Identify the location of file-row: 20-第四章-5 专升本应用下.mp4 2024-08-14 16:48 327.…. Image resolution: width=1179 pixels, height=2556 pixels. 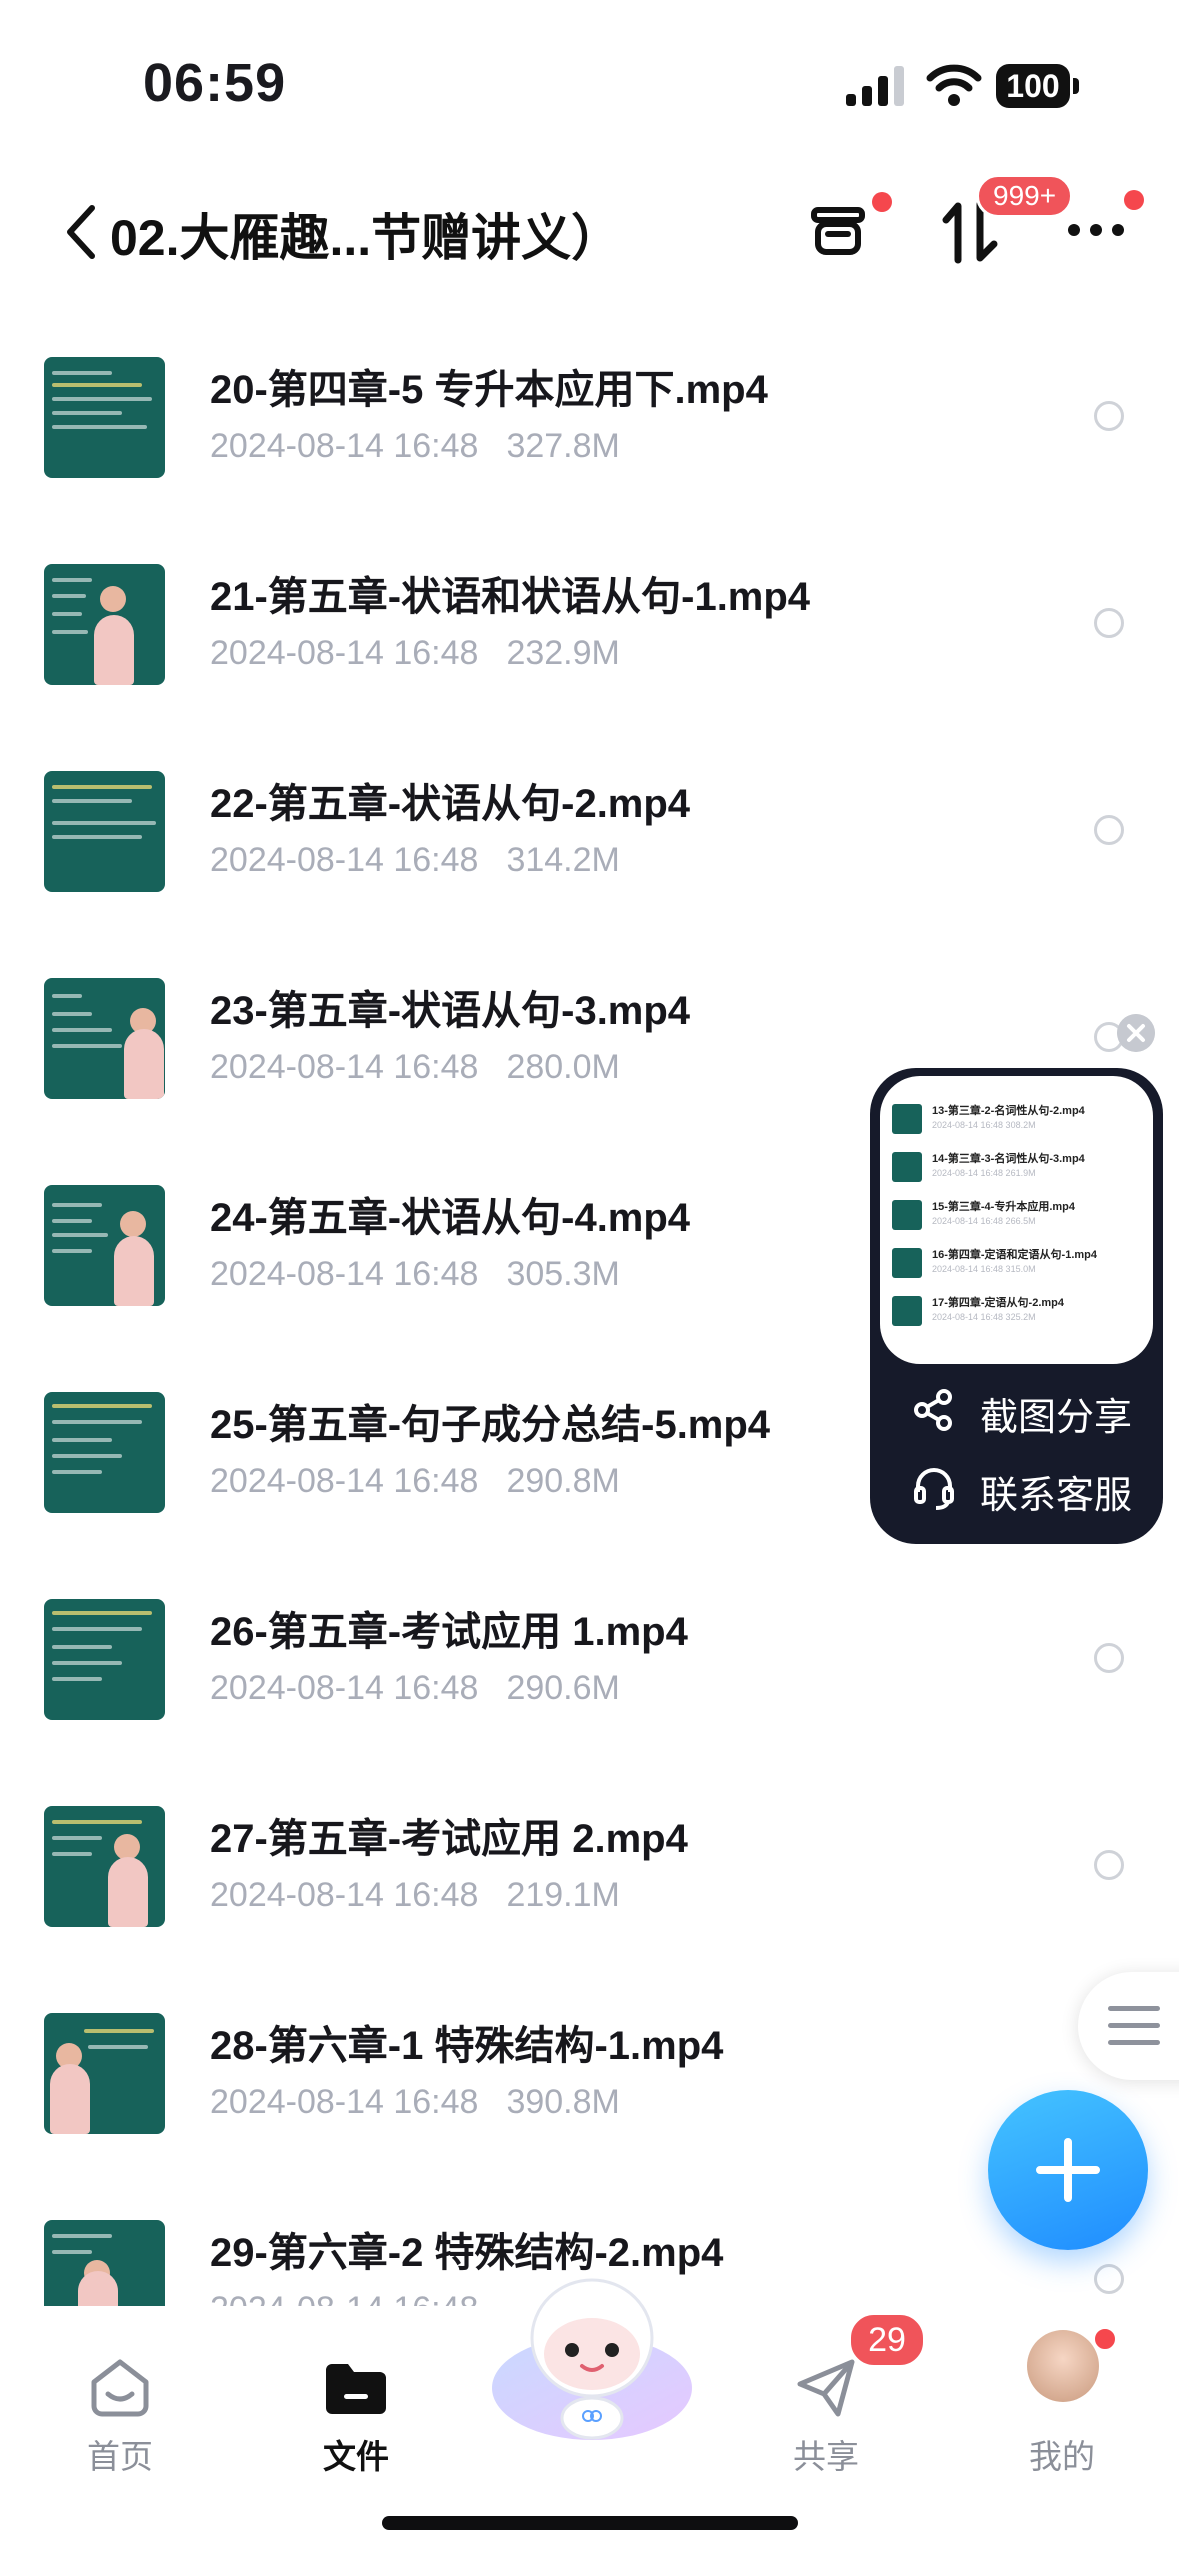
(589, 418).